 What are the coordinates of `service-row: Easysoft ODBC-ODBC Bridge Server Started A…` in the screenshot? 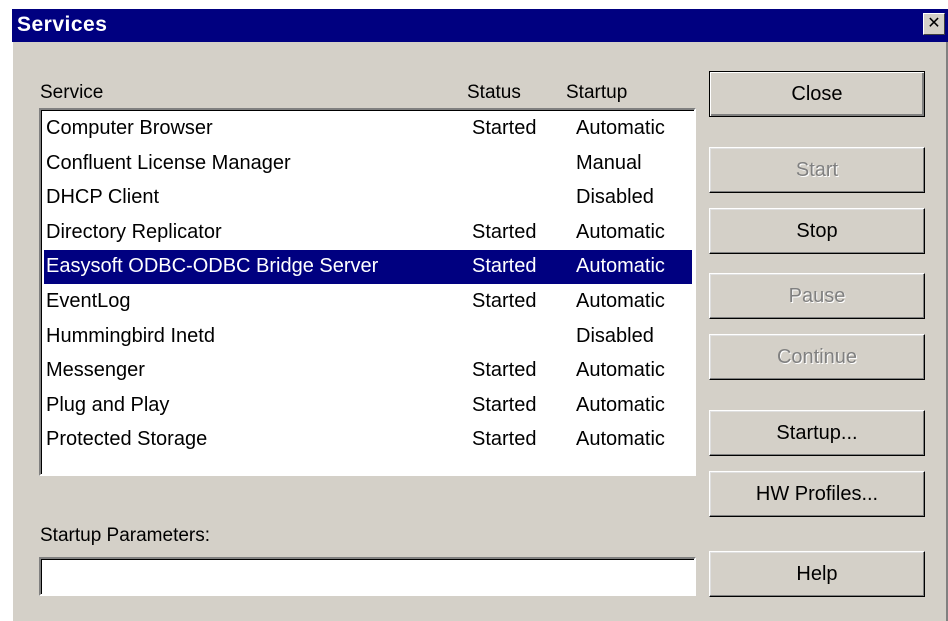 It's located at (368, 267).